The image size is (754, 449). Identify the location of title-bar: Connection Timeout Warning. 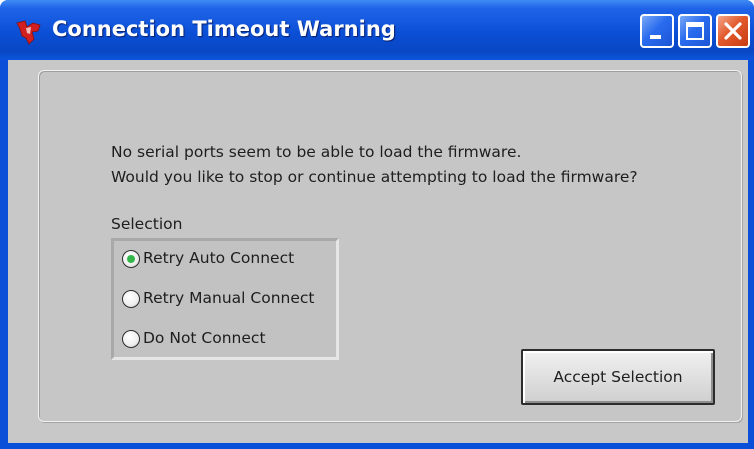
(377, 30).